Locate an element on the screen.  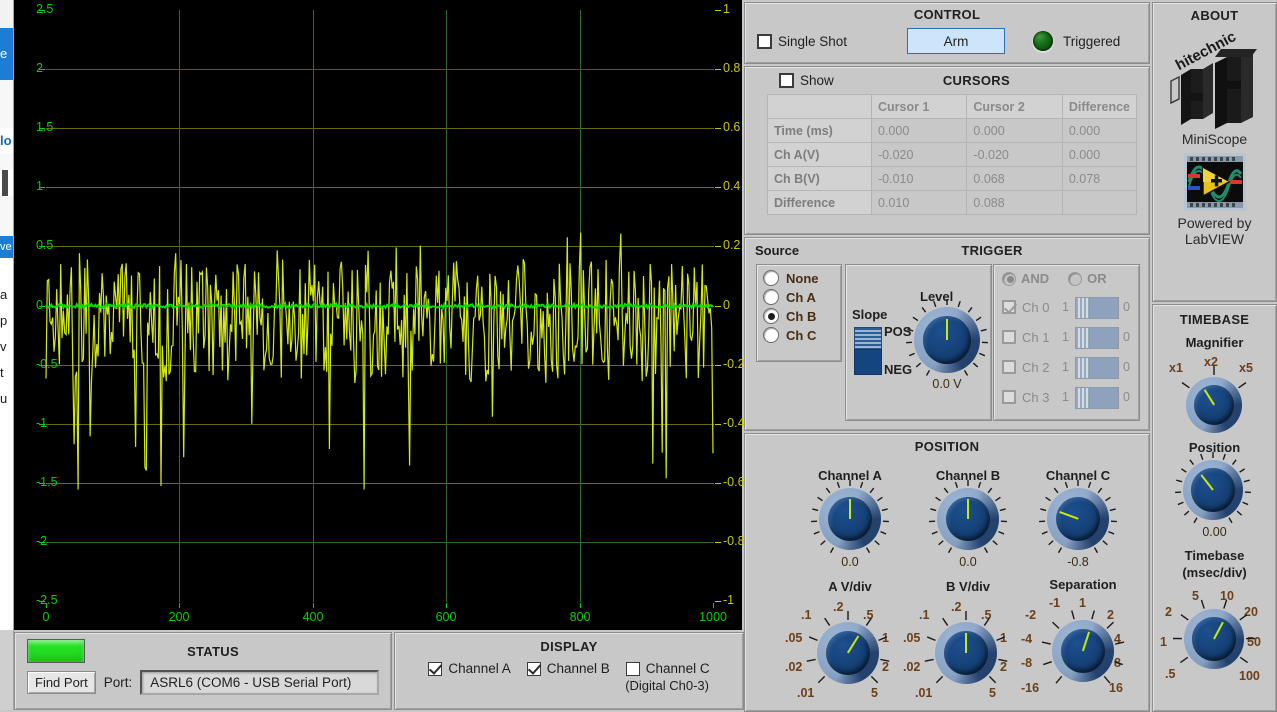
cell-cha-diff: 0.000 is located at coordinates (1099, 155).